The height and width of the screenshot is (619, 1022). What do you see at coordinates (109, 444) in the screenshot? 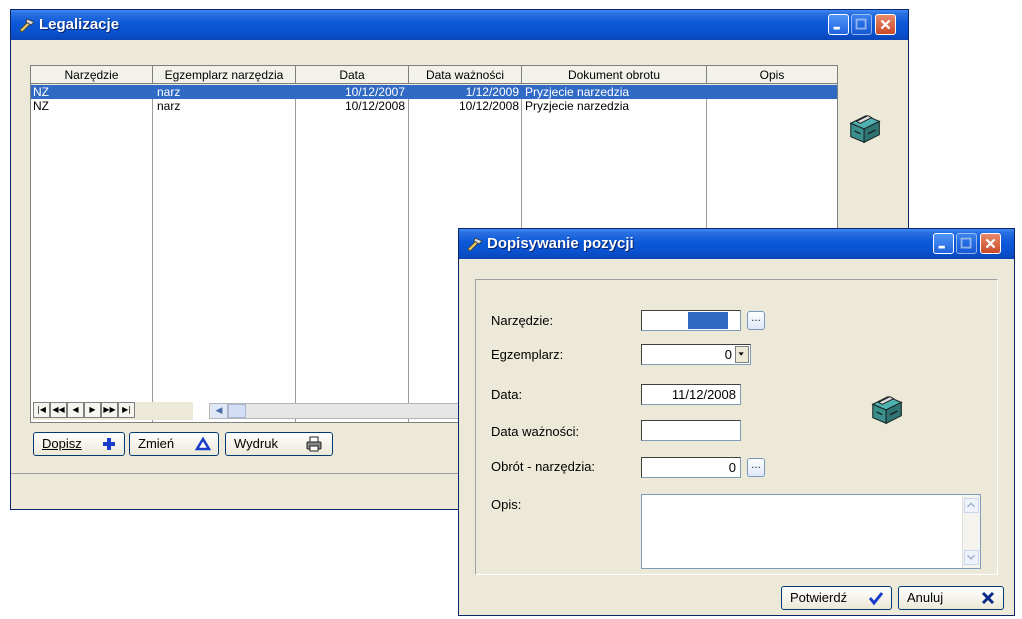
I see `plus-icon` at bounding box center [109, 444].